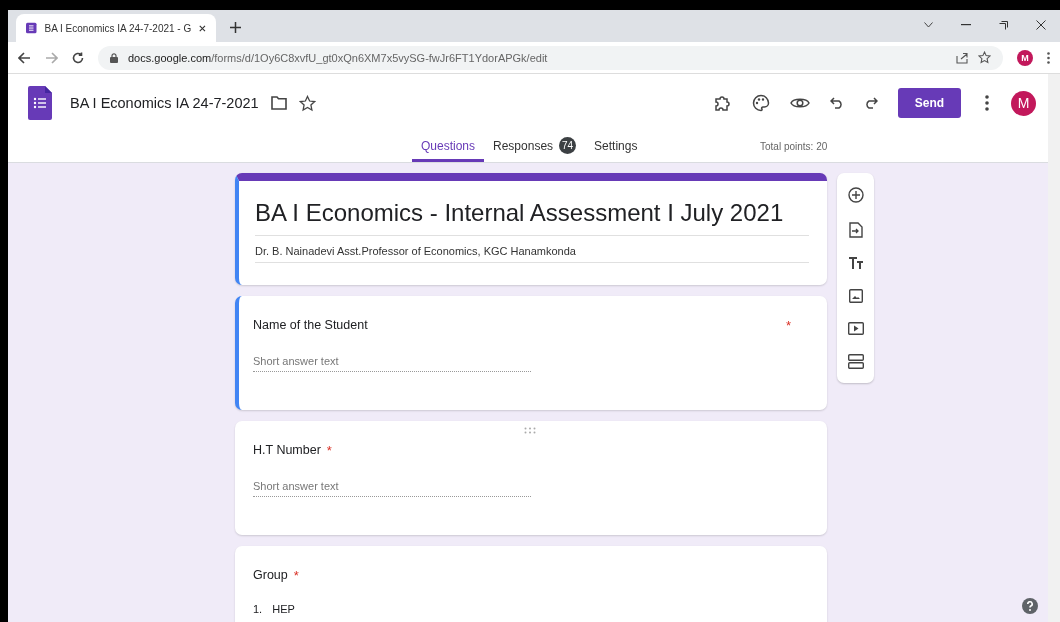  I want to click on minimize-icon, so click(966, 25).